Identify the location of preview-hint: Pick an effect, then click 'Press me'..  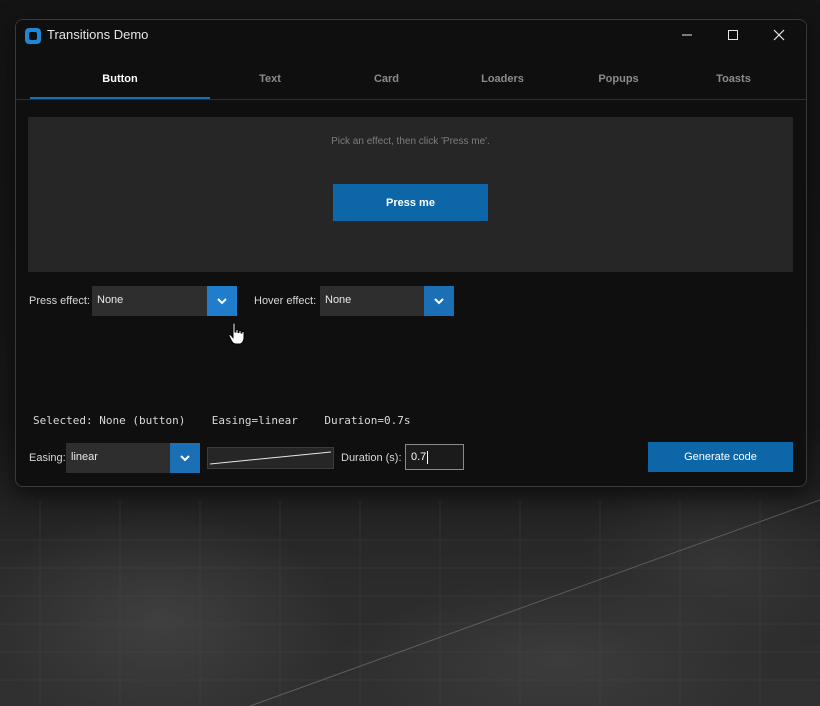
(410, 141).